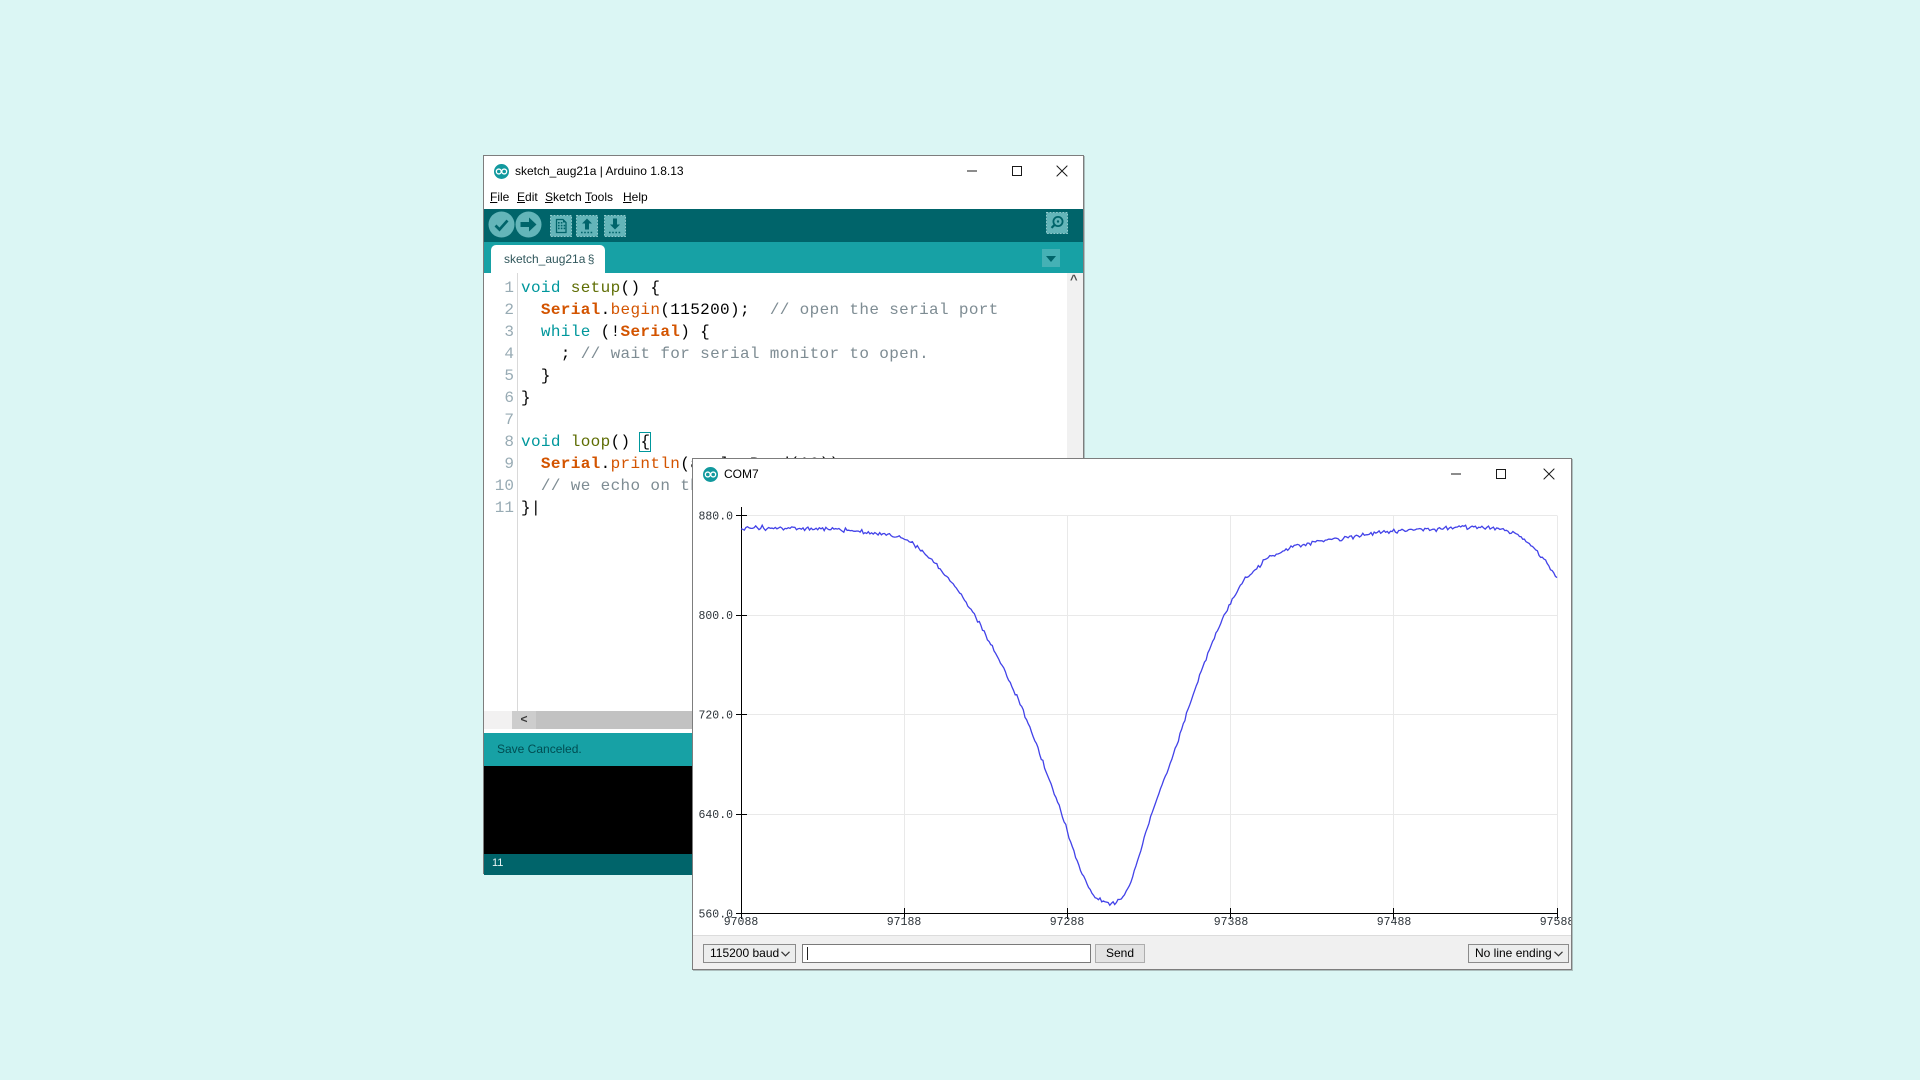  What do you see at coordinates (1555, 922) in the screenshot?
I see `svg-text: 97588` at bounding box center [1555, 922].